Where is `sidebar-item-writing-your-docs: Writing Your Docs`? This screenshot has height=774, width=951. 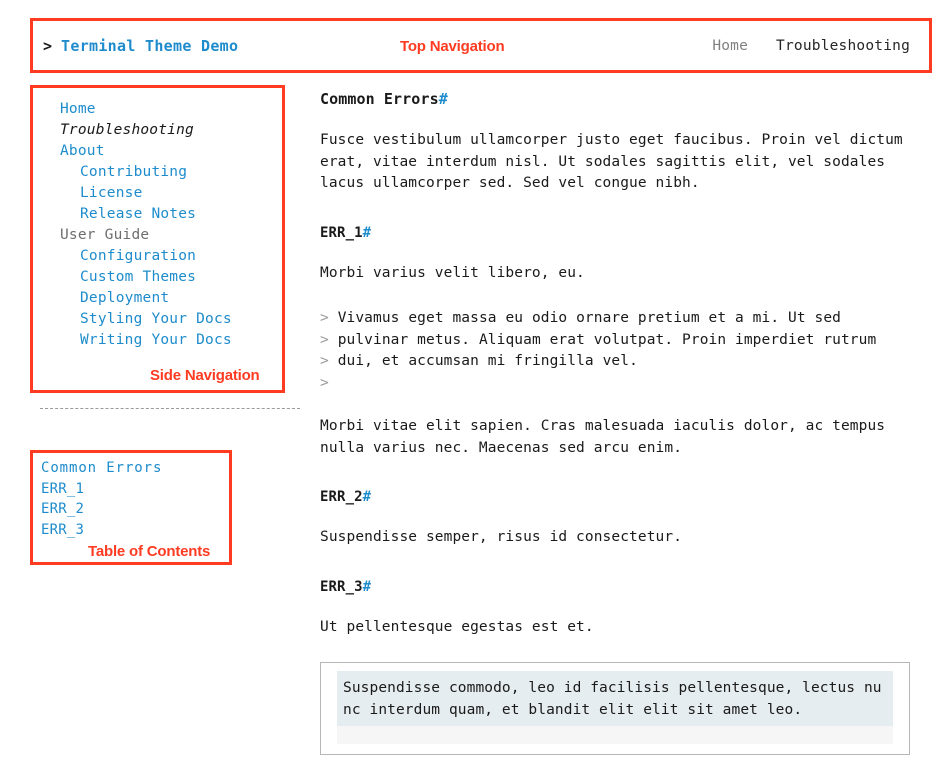
sidebar-item-writing-your-docs: Writing Your Docs is located at coordinates (157, 340).